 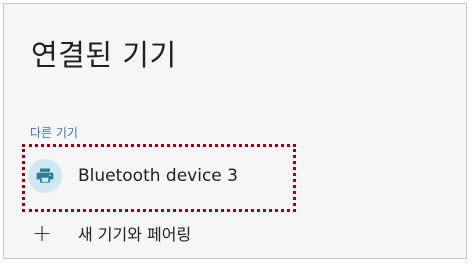 I want to click on device-item-bluetooth-device-3: Bluetooth device 3, so click(x=159, y=176).